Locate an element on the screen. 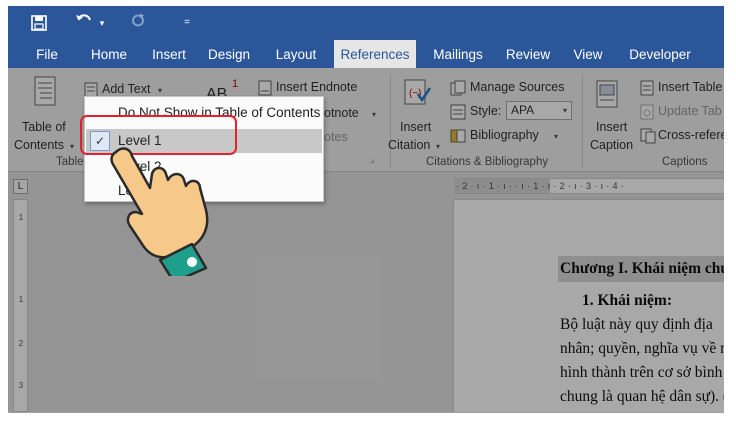 Image resolution: width=736 pixels, height=423 pixels. insert-citation-line2: Citation is located at coordinates (409, 145).